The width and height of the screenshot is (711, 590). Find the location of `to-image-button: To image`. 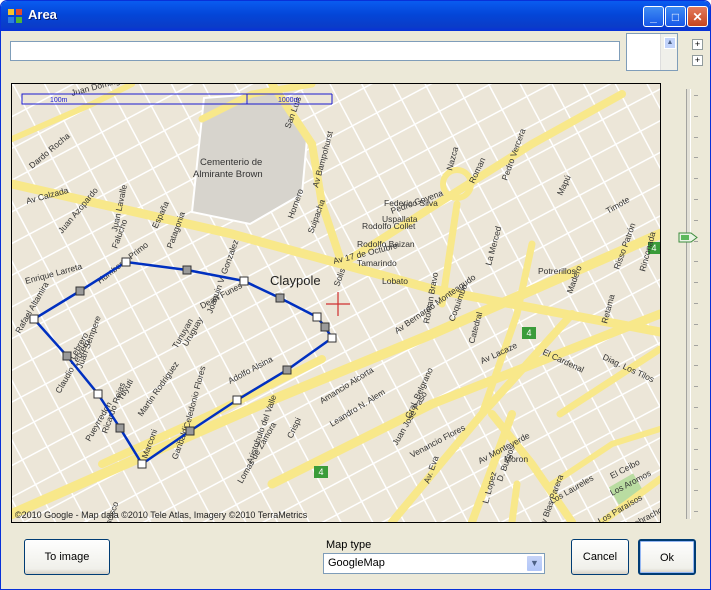

to-image-button: To image is located at coordinates (67, 557).